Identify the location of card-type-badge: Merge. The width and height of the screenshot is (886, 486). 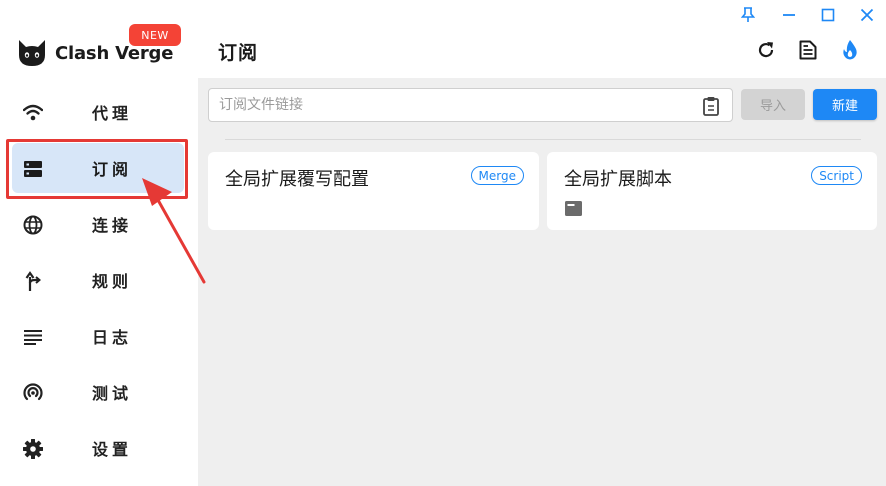
(497, 175).